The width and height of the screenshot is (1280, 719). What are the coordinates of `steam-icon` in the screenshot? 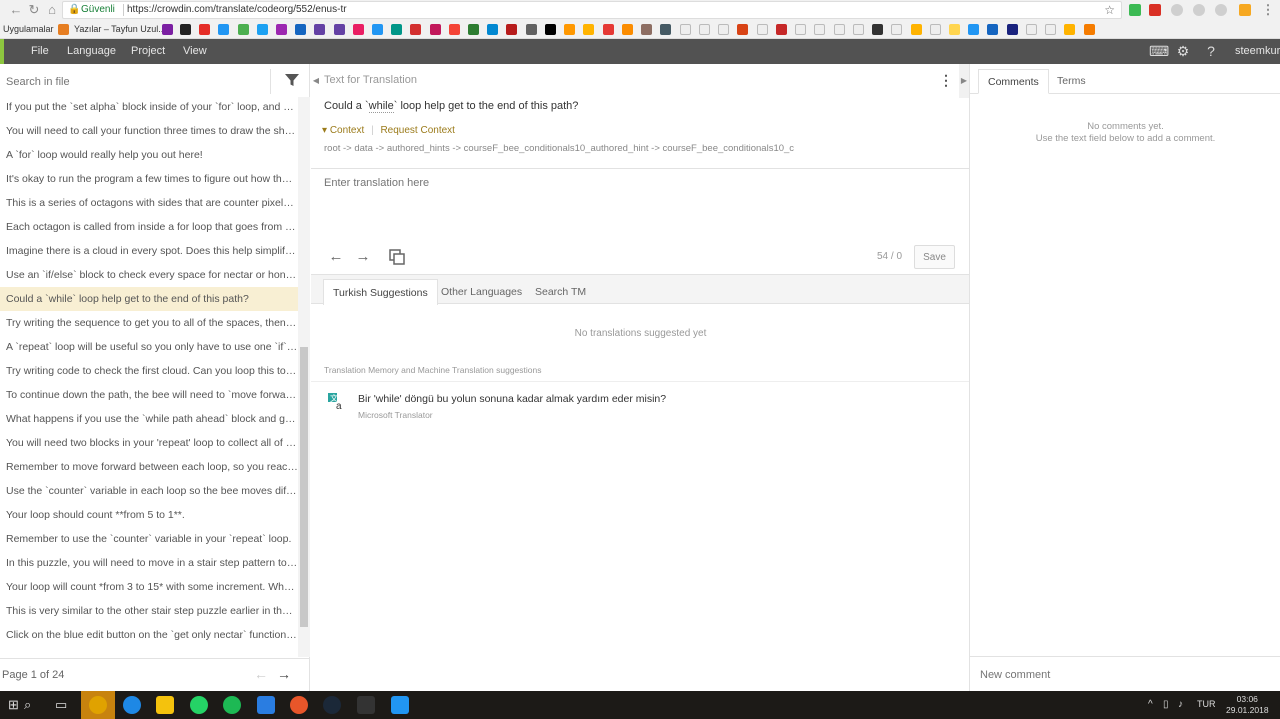 It's located at (332, 705).